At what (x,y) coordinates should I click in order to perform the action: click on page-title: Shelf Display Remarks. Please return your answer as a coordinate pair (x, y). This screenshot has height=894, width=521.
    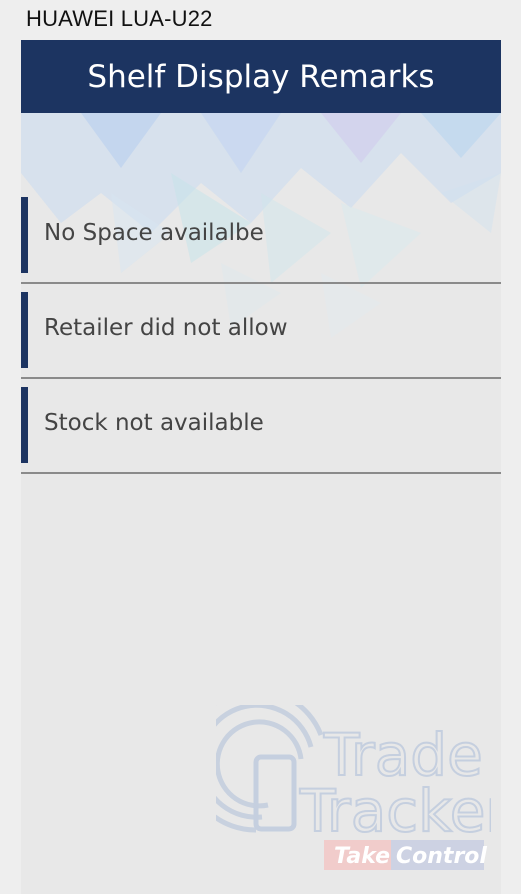
    Looking at the image, I should click on (261, 76).